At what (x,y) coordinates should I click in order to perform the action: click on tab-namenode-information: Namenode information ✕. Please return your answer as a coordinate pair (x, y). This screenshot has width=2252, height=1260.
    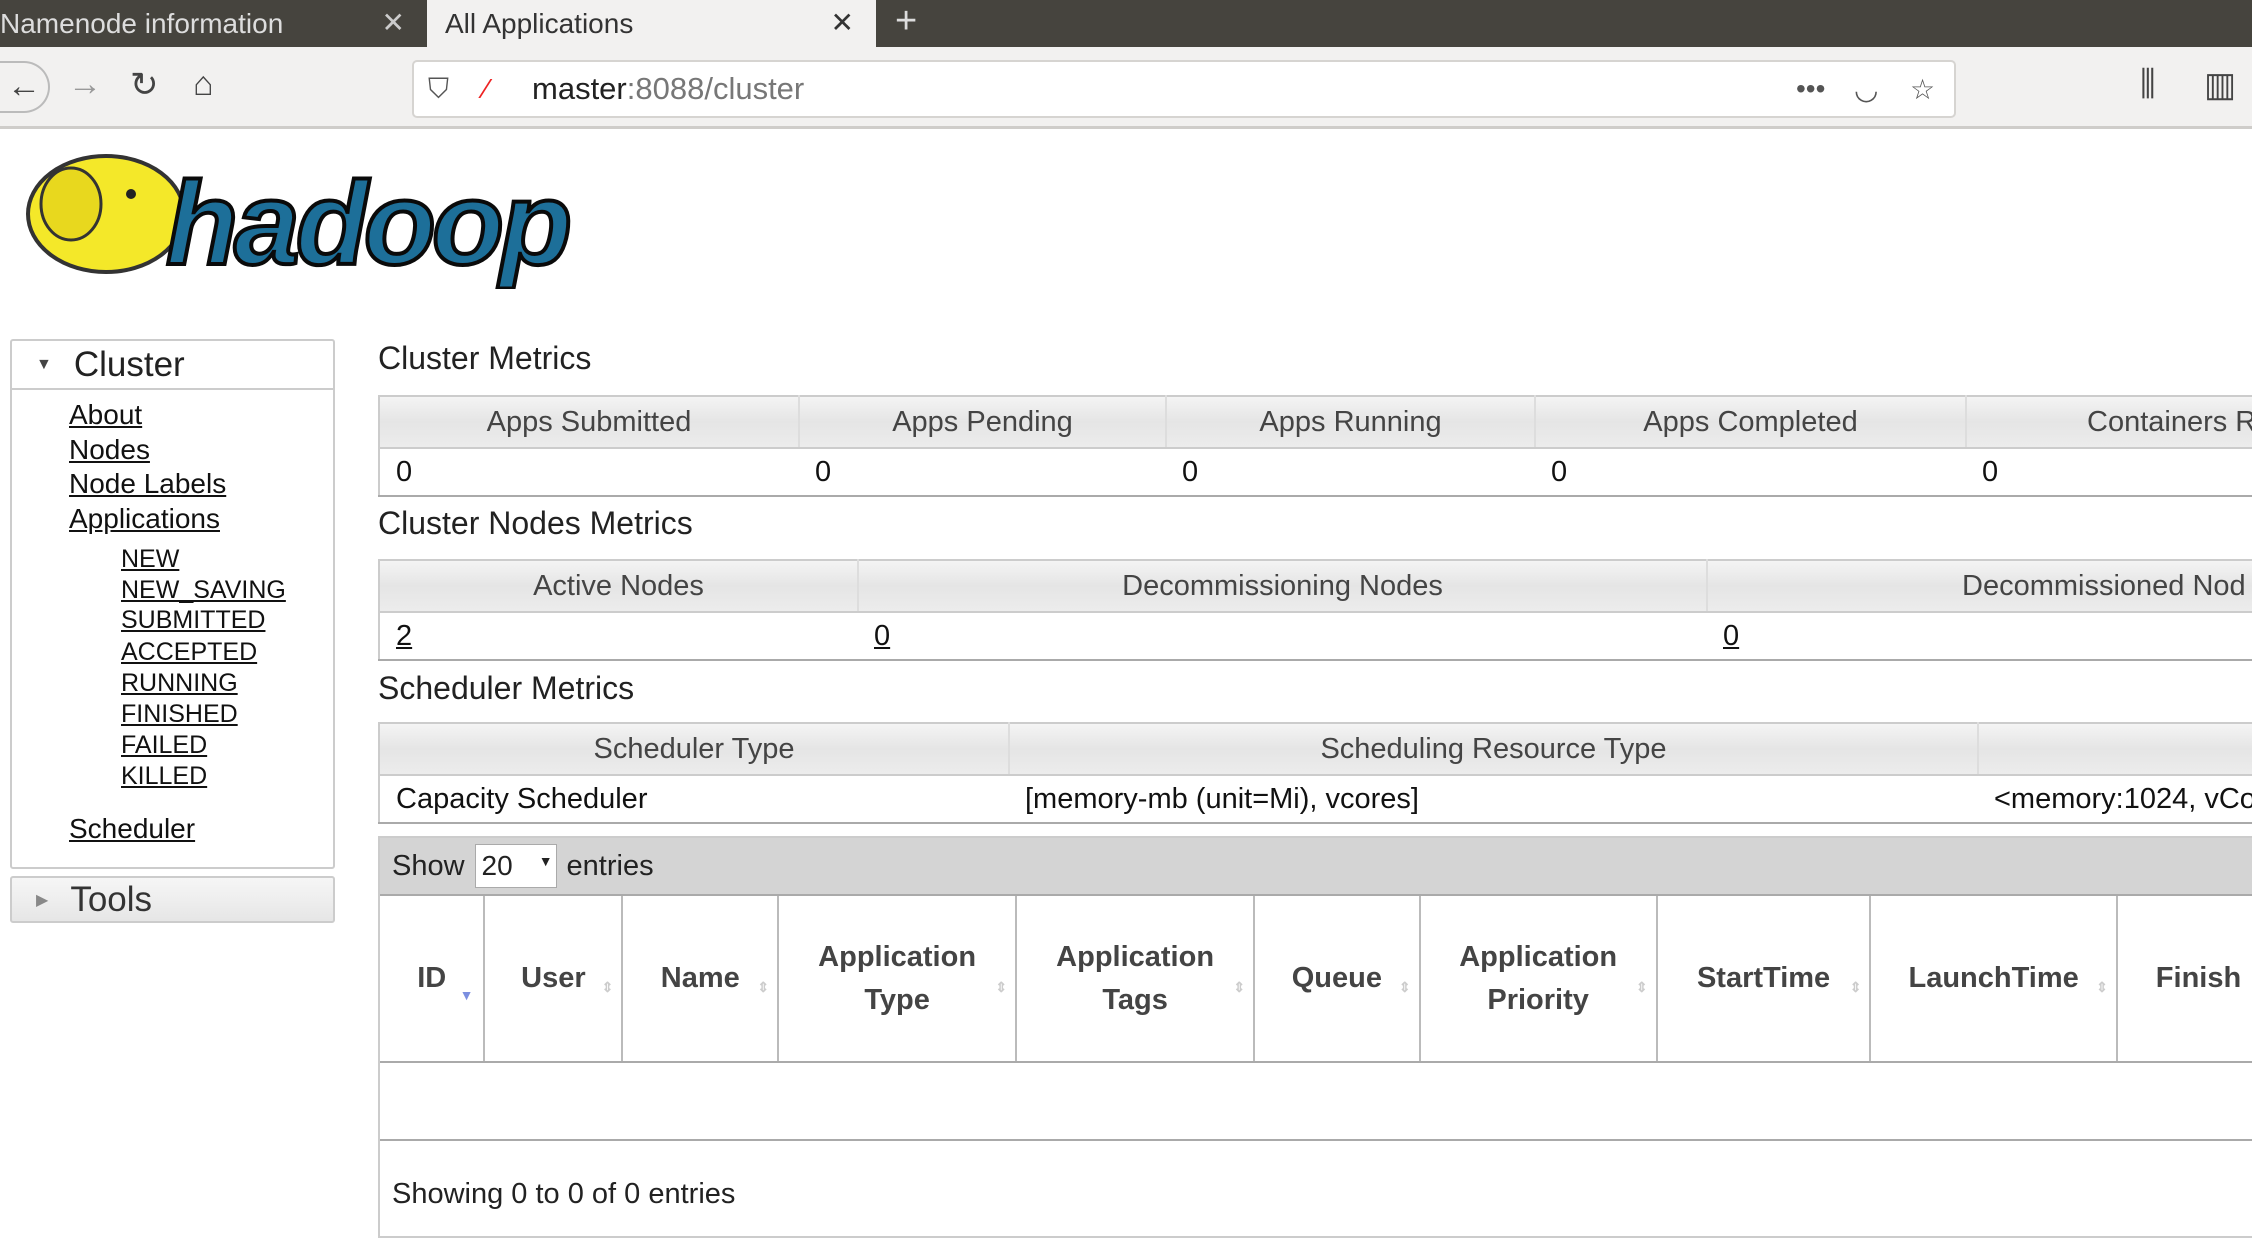
    Looking at the image, I should click on (213, 23).